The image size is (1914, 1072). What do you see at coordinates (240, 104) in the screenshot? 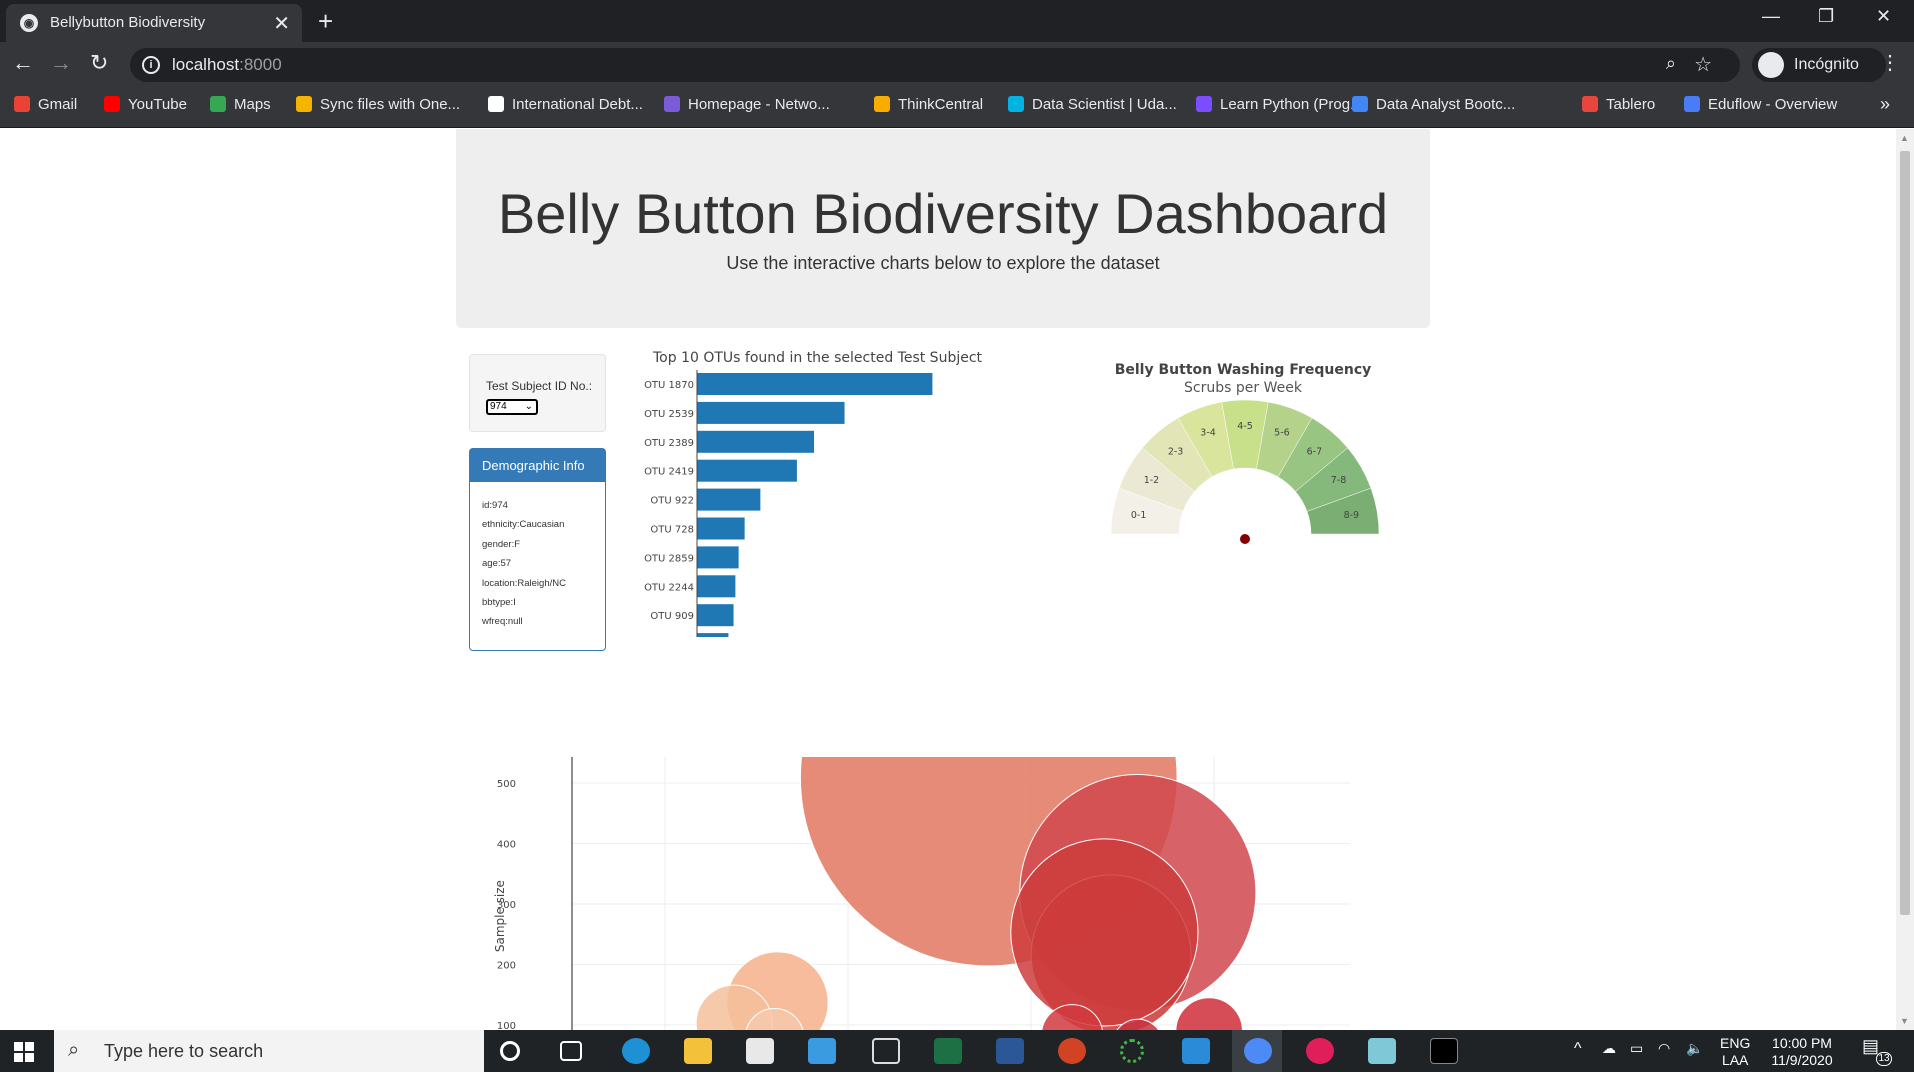
I see `bookmark-item: Maps` at bounding box center [240, 104].